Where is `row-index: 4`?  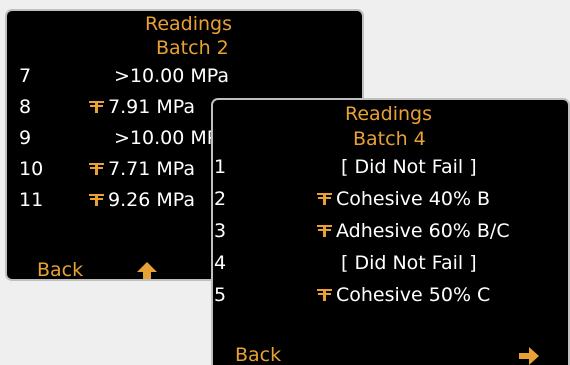
row-index: 4 is located at coordinates (220, 263).